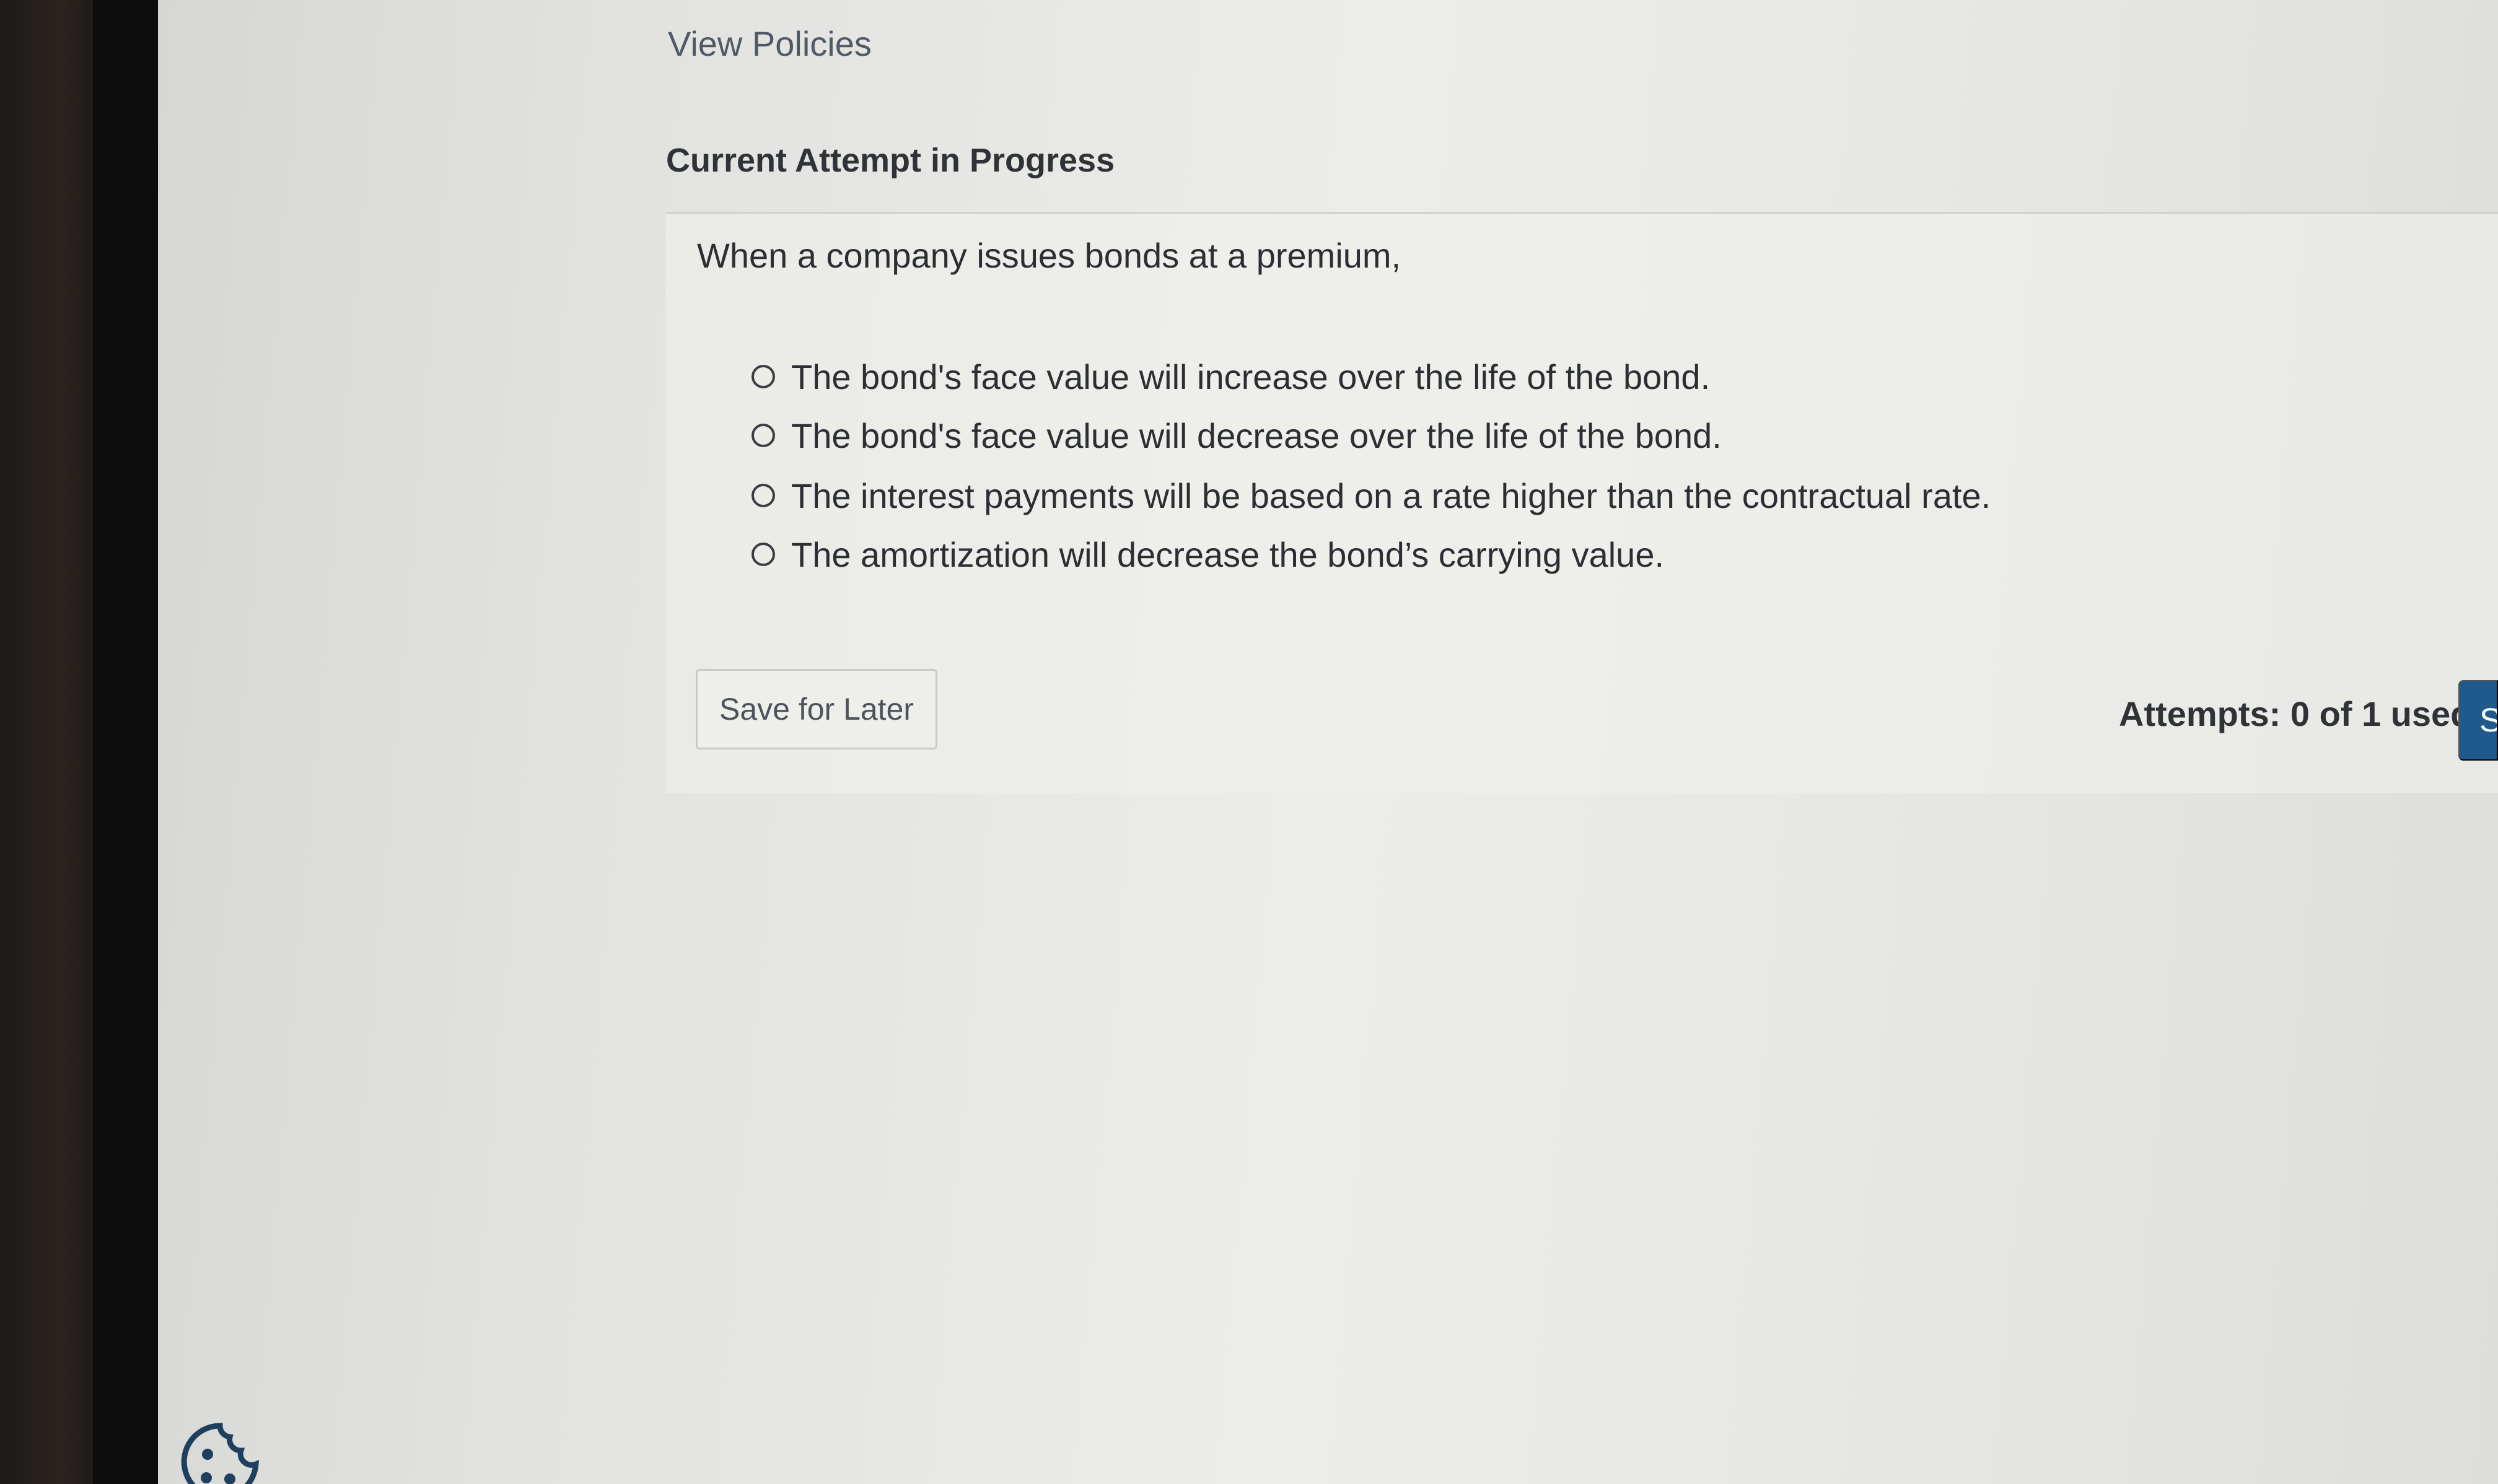  Describe the element at coordinates (890, 160) in the screenshot. I see `attempt-heading: Current Attempt in Progress` at that location.